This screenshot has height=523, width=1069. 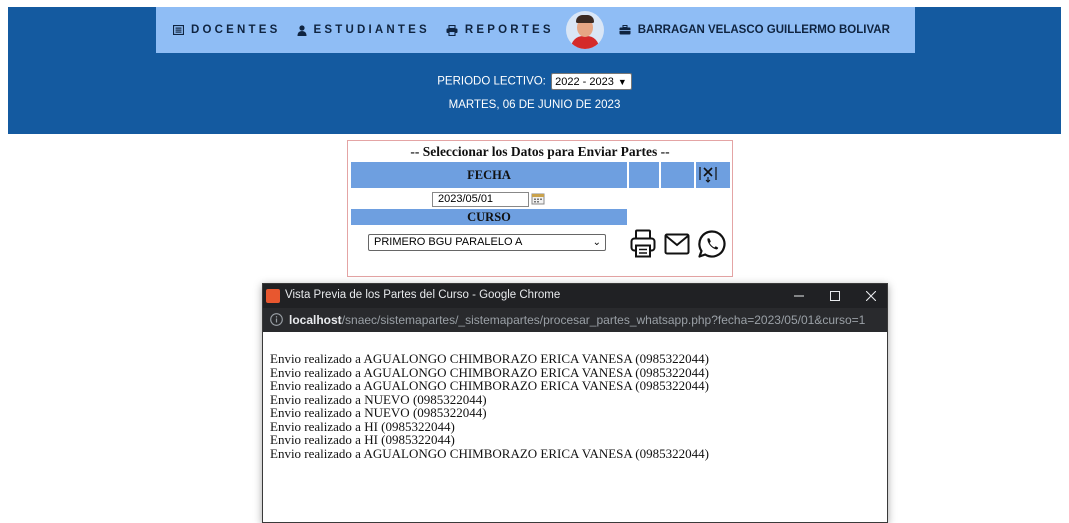 I want to click on favicon-icon, so click(x=273, y=296).